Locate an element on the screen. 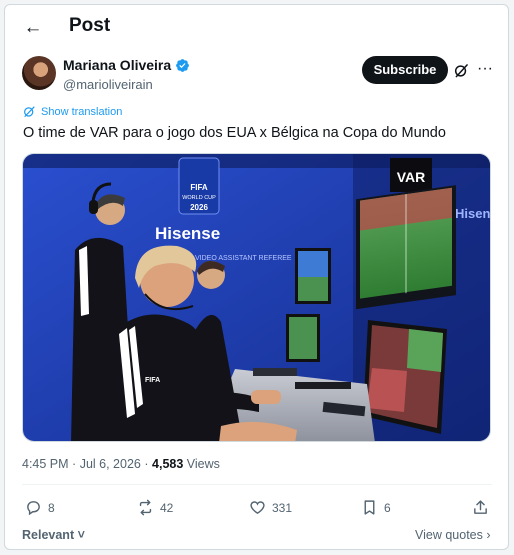 This screenshot has height=555, width=514. wall-fifa-text: FIFA is located at coordinates (199, 187).